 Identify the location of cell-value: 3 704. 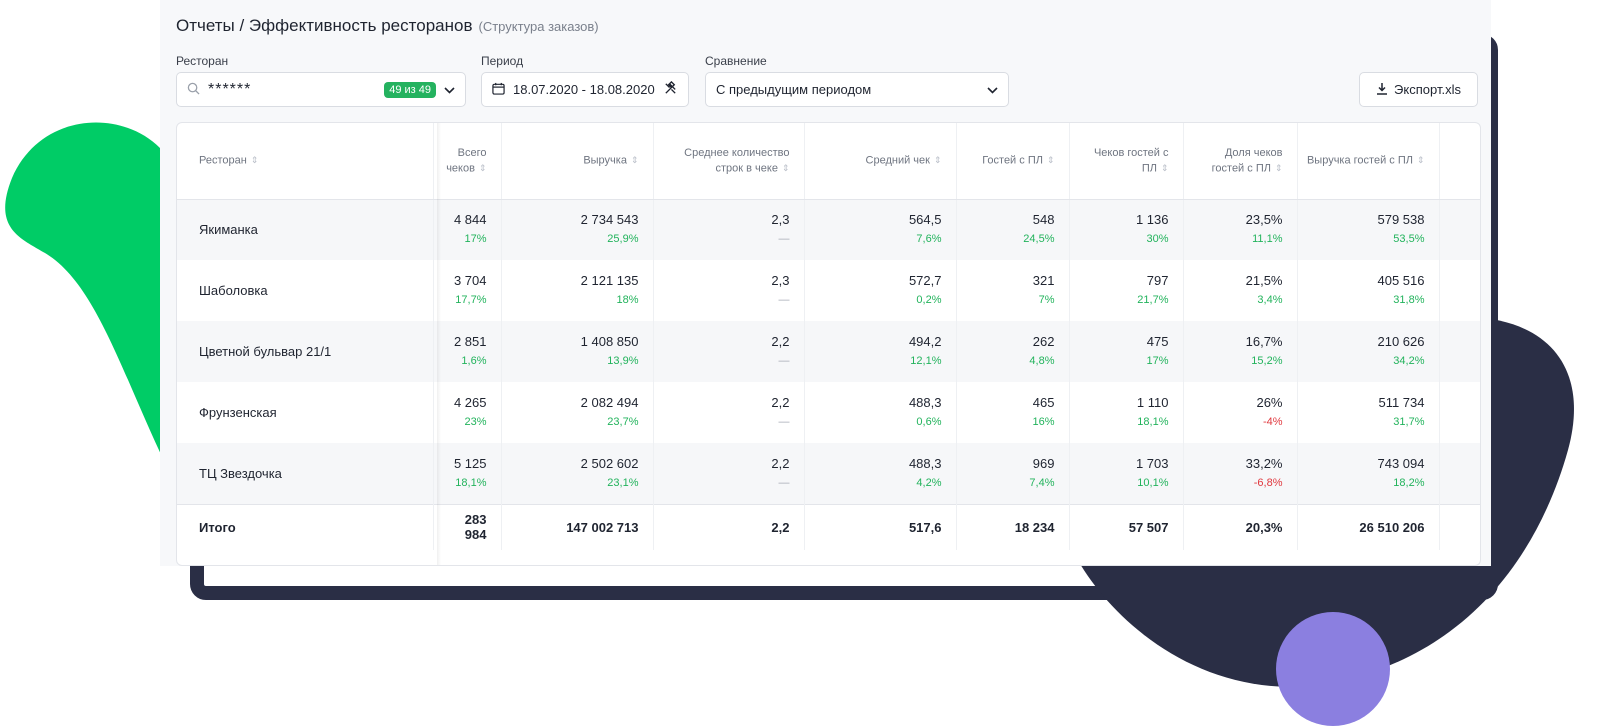
(470, 280).